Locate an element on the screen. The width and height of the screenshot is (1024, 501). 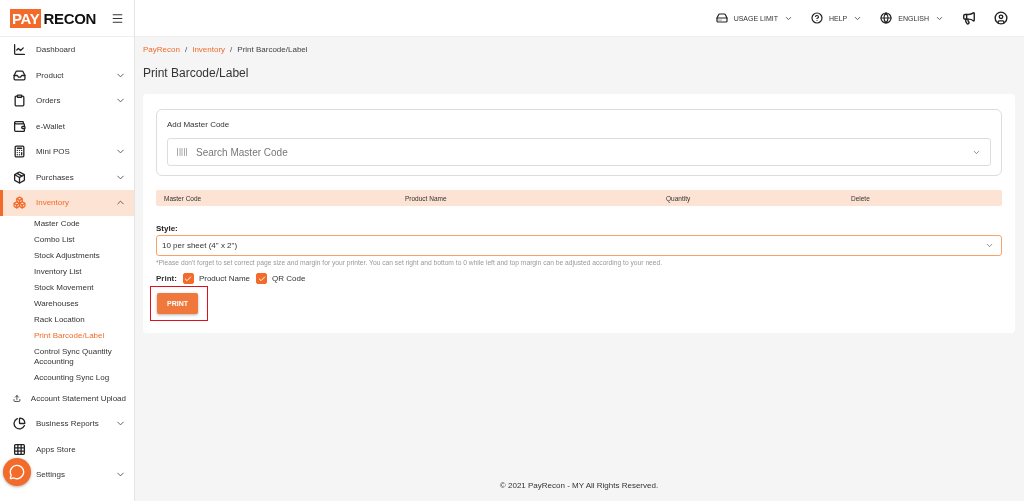
field-label: Print: is located at coordinates (166, 278).